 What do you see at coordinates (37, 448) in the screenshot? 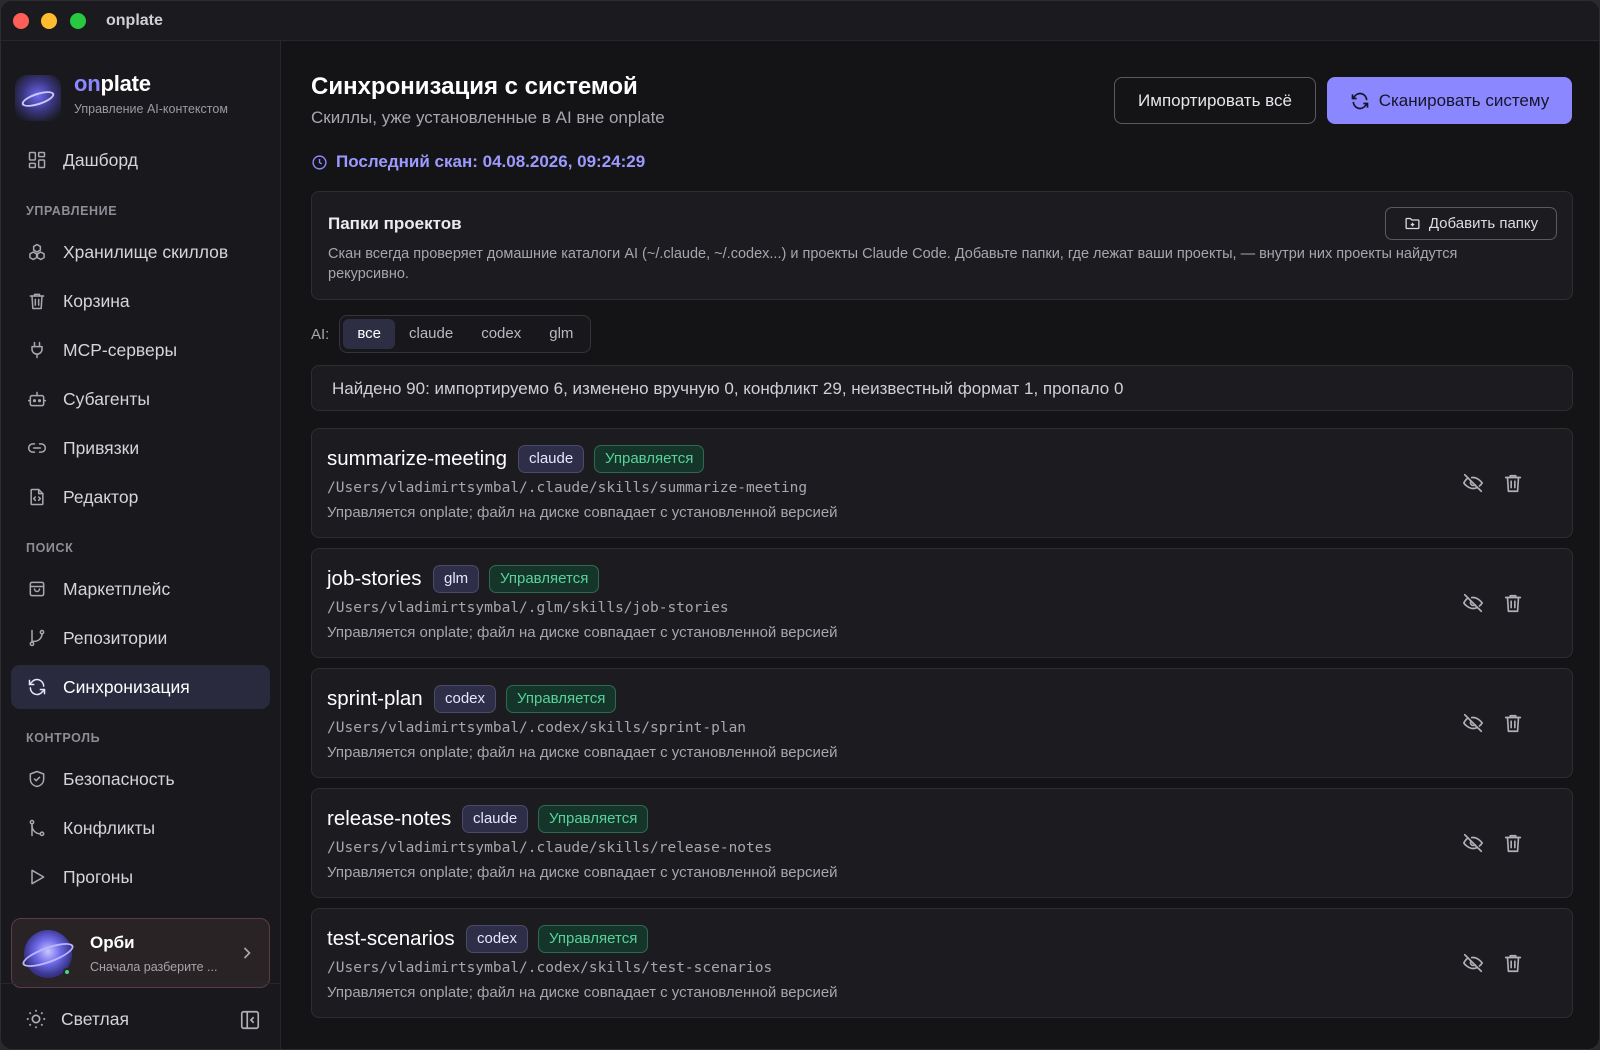
I see `link-icon` at bounding box center [37, 448].